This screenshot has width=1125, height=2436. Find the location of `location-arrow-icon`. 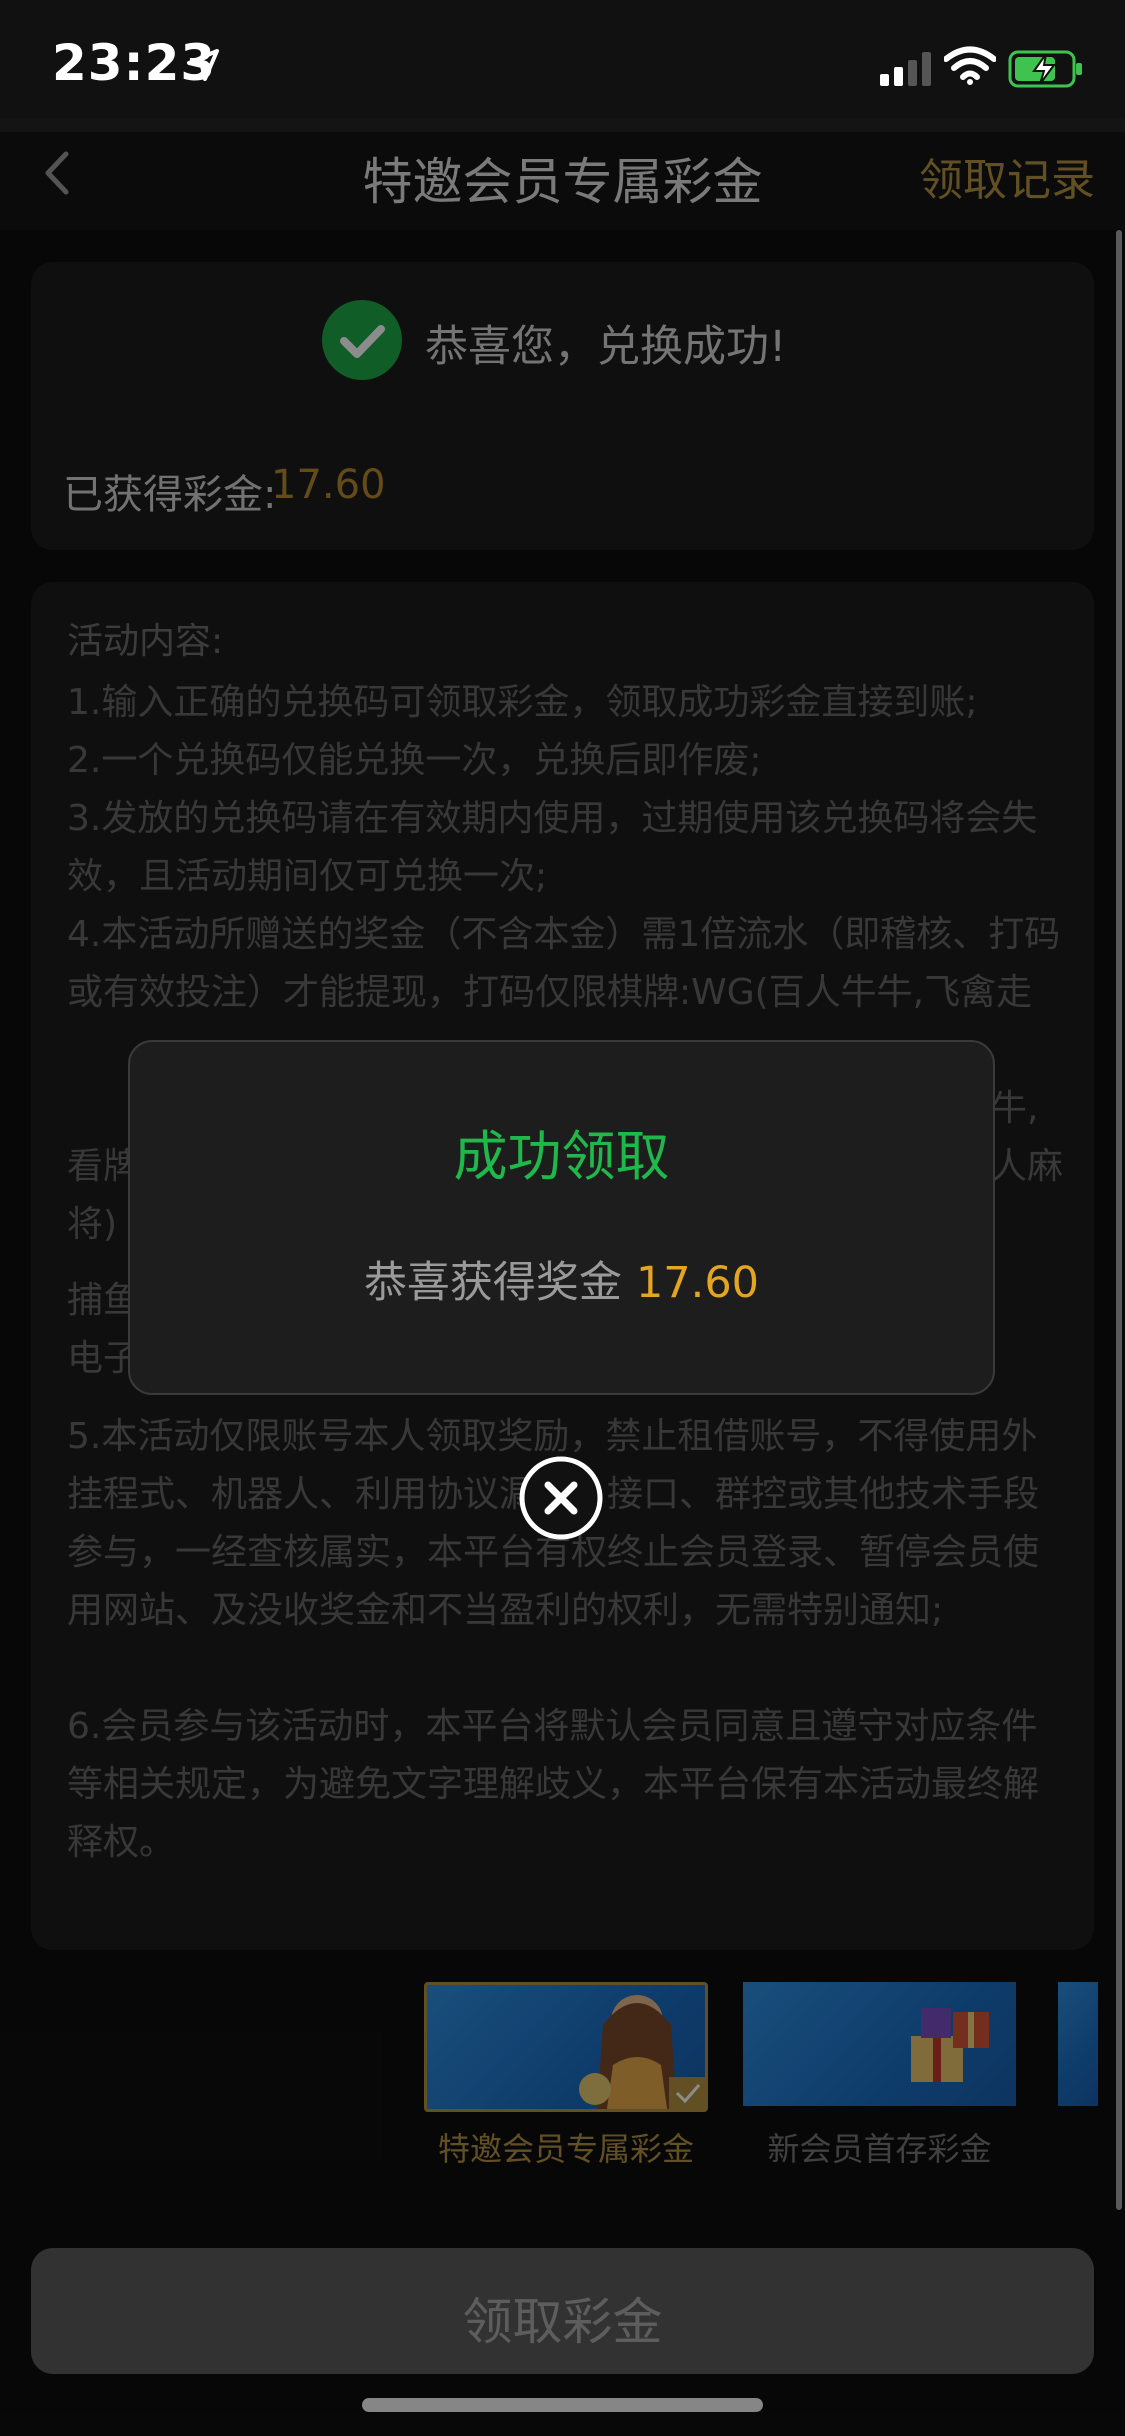

location-arrow-icon is located at coordinates (203, 65).